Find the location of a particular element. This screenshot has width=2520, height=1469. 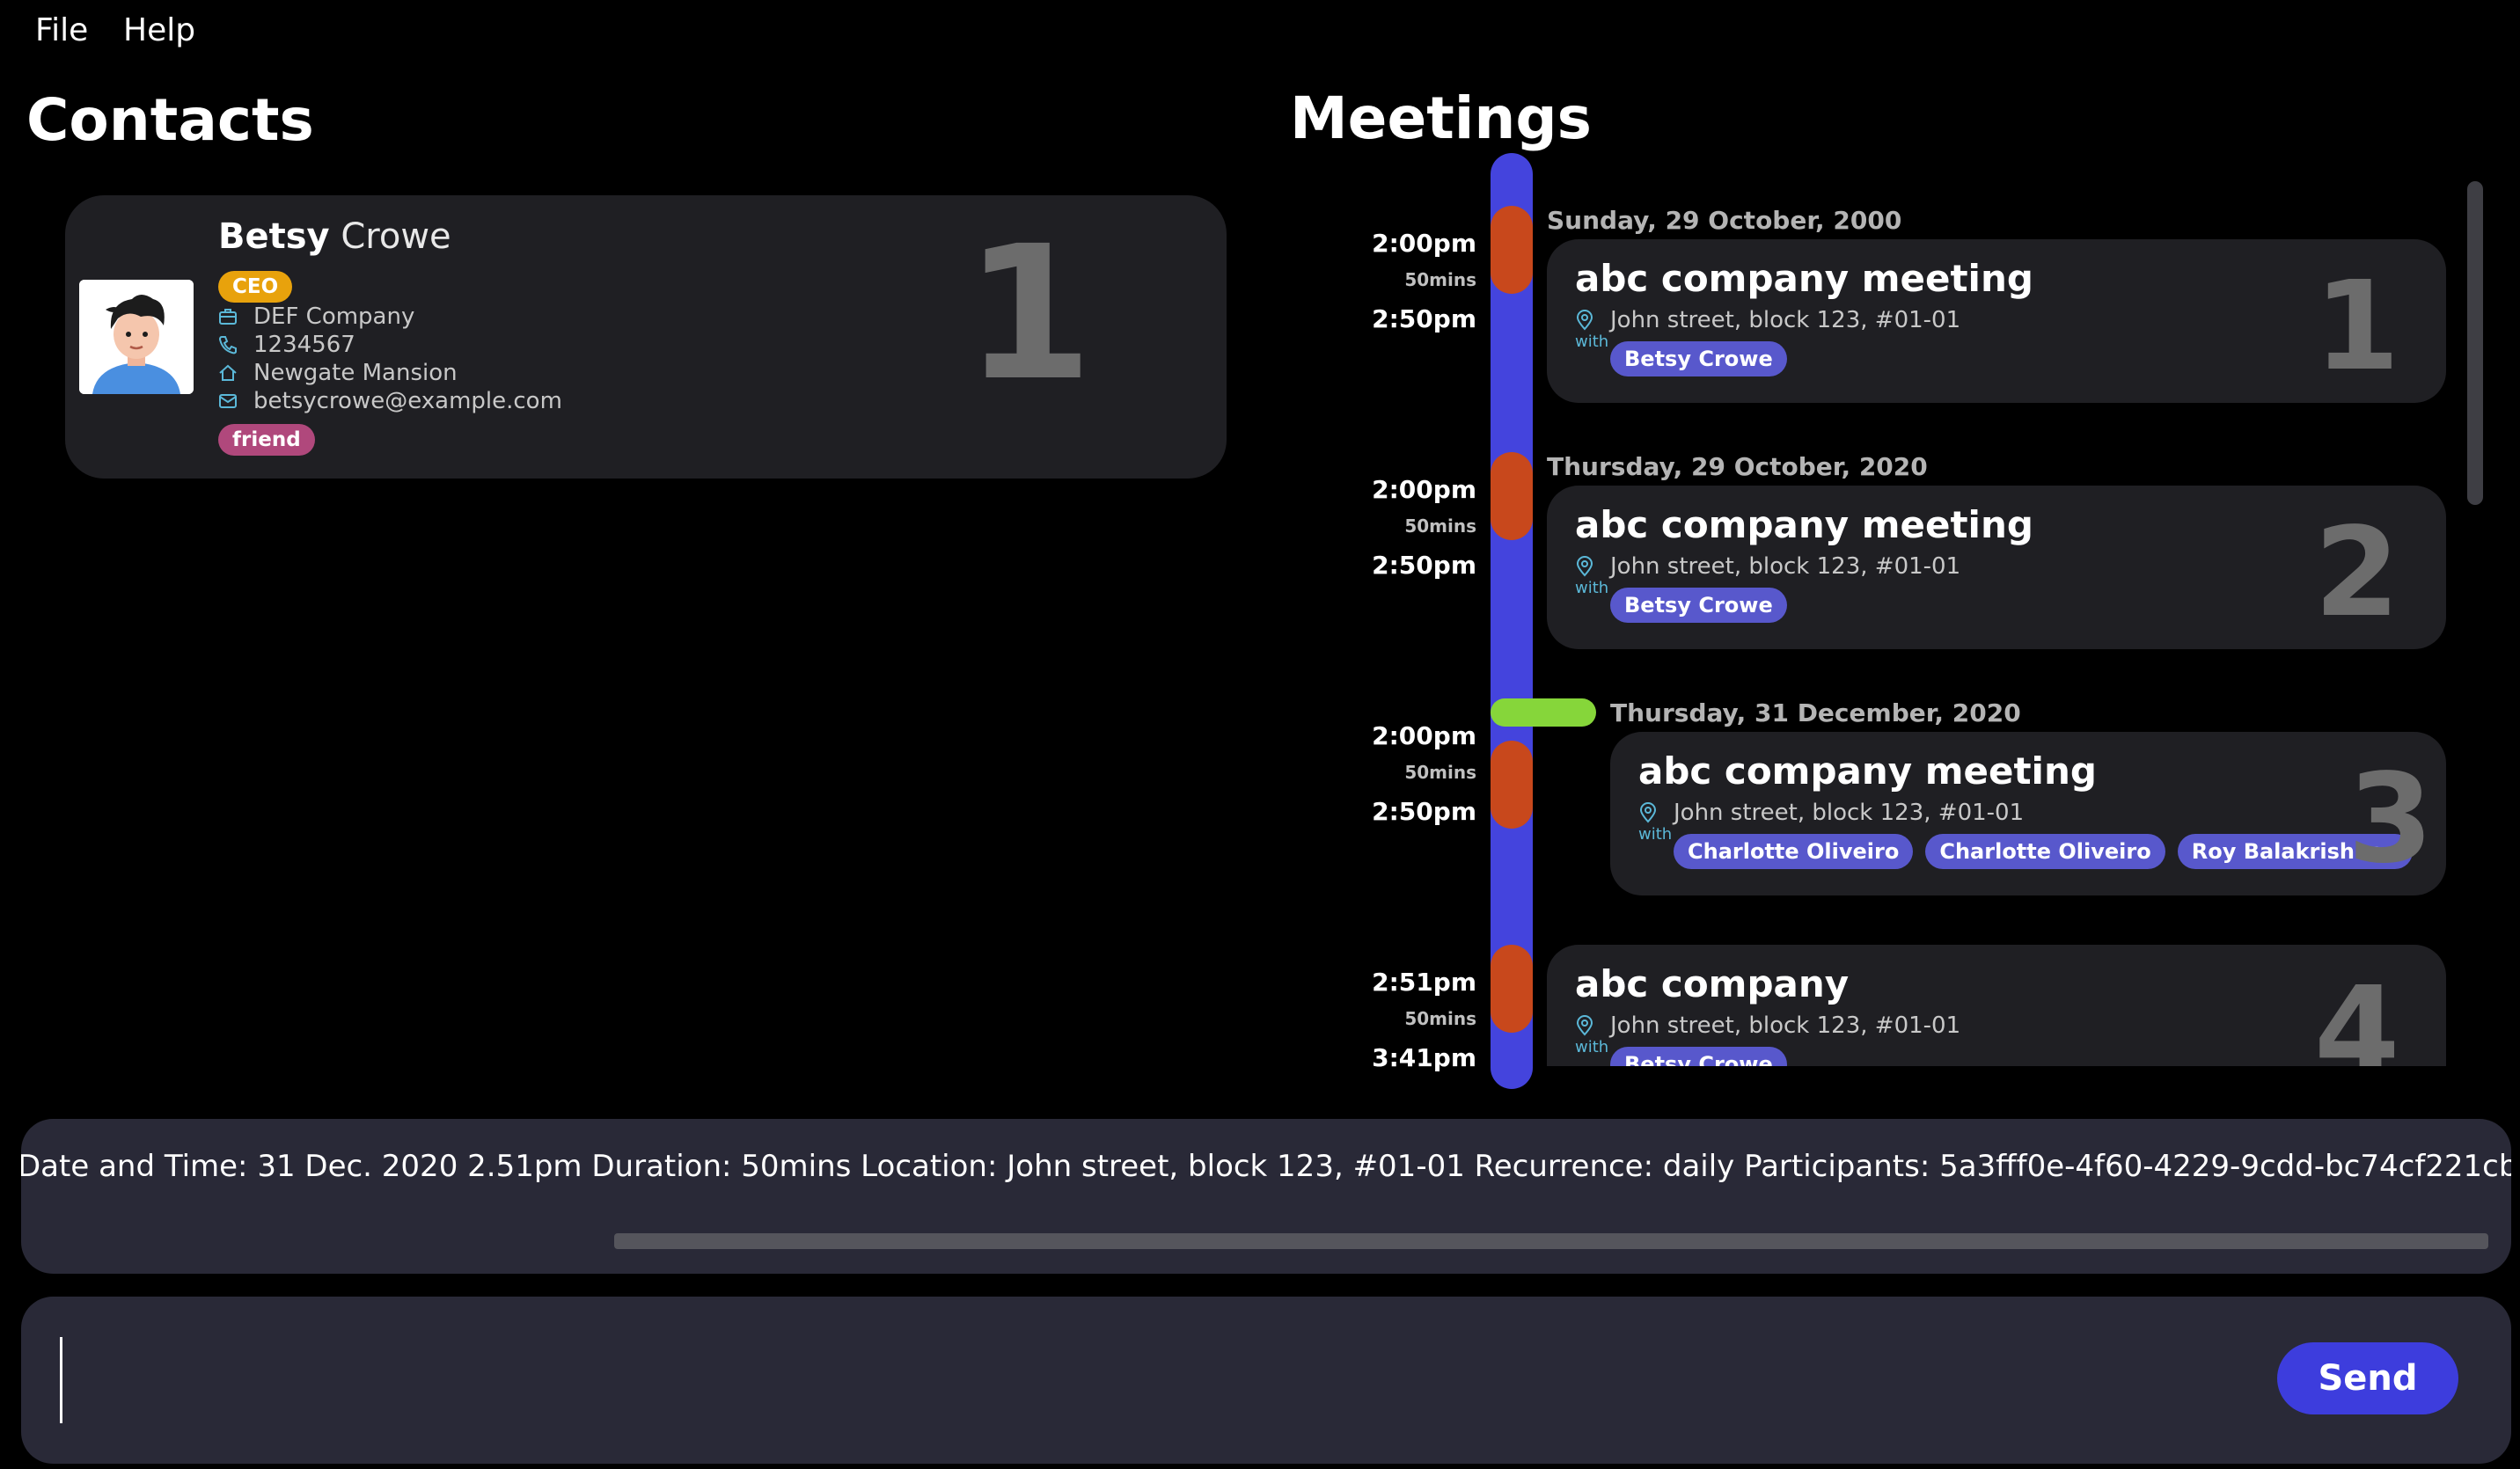

meeting-3-end: 2:50pm is located at coordinates (1424, 811).